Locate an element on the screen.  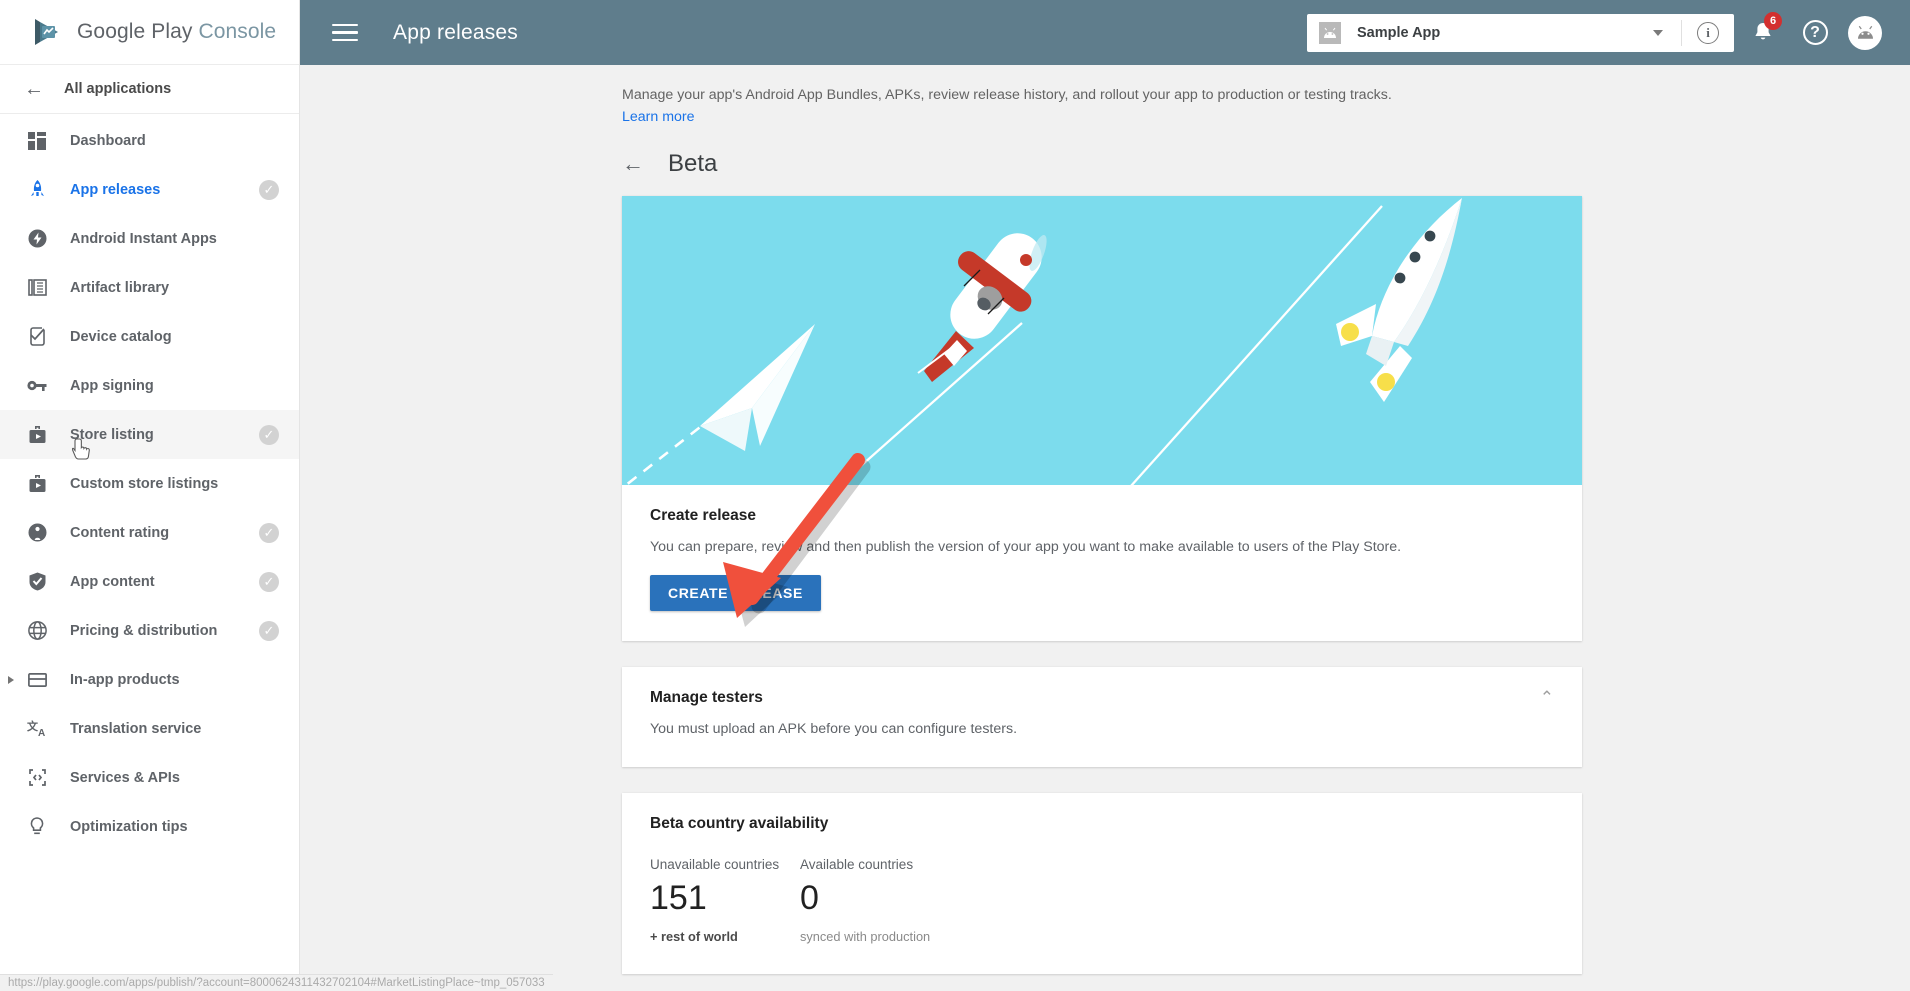
sidebar-item-label: App content is located at coordinates (112, 581).